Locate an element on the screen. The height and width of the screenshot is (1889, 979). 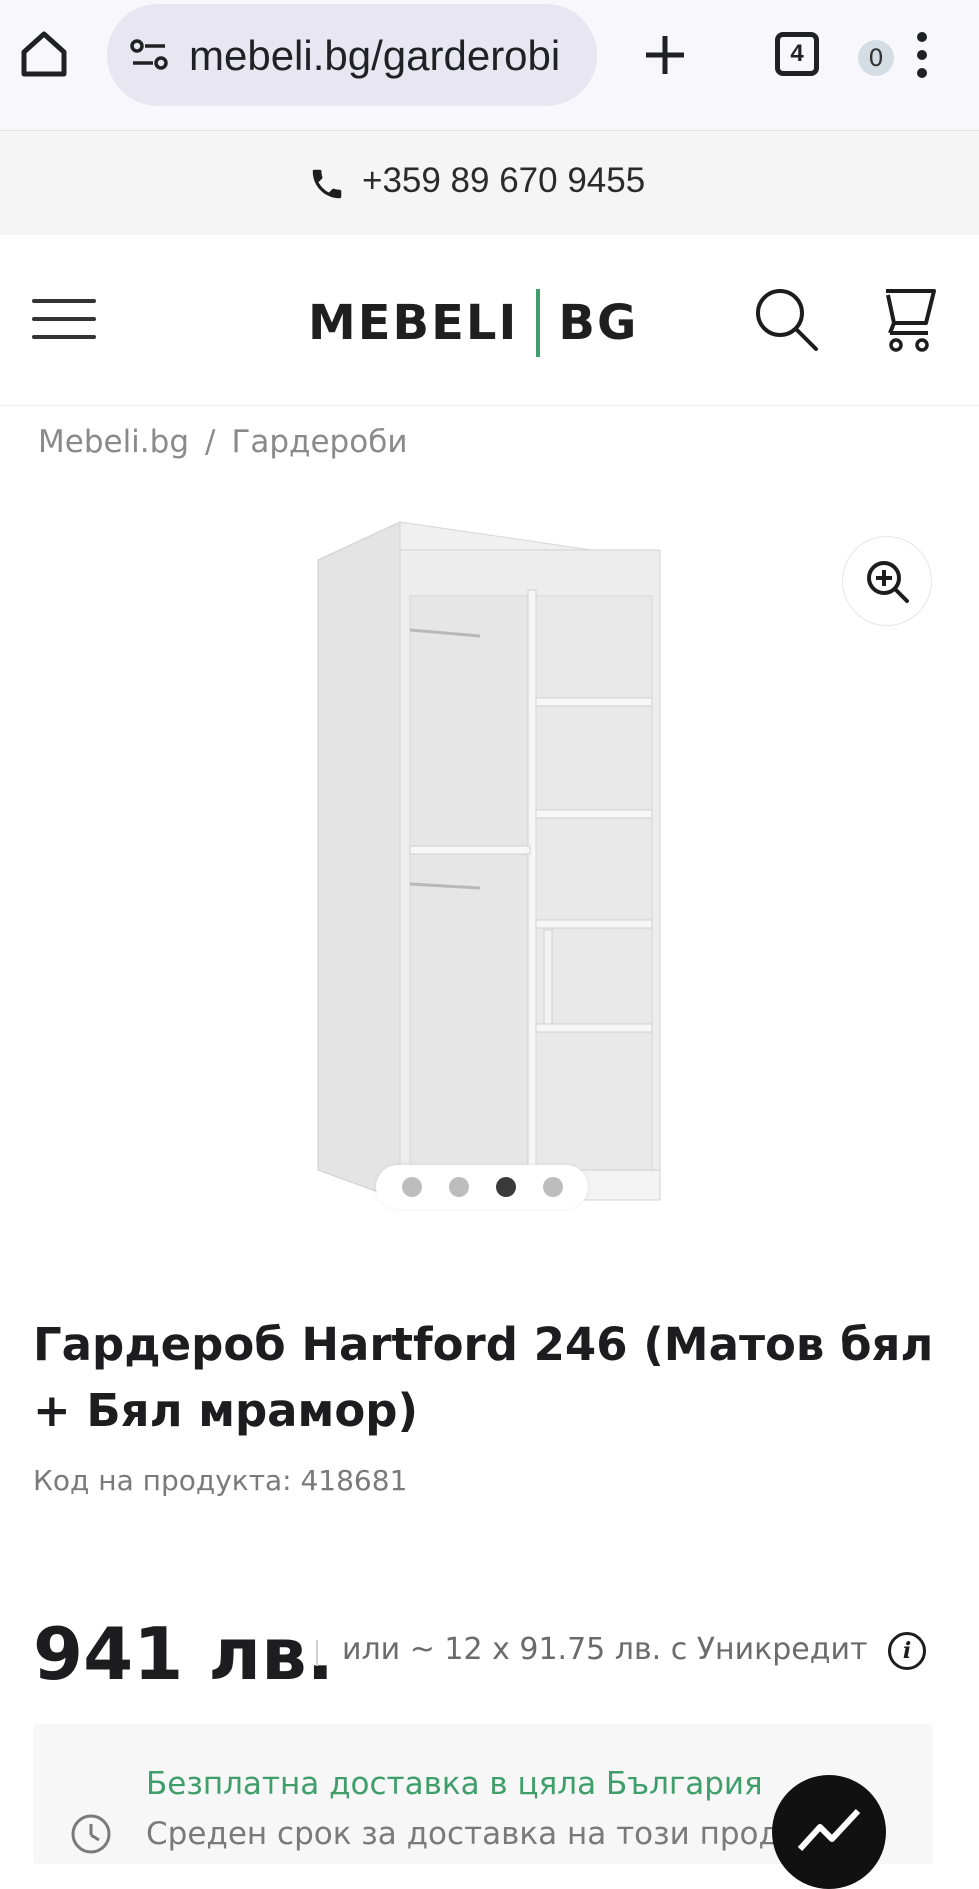
contact-strip: +359 89 670 9455 is located at coordinates (489, 183).